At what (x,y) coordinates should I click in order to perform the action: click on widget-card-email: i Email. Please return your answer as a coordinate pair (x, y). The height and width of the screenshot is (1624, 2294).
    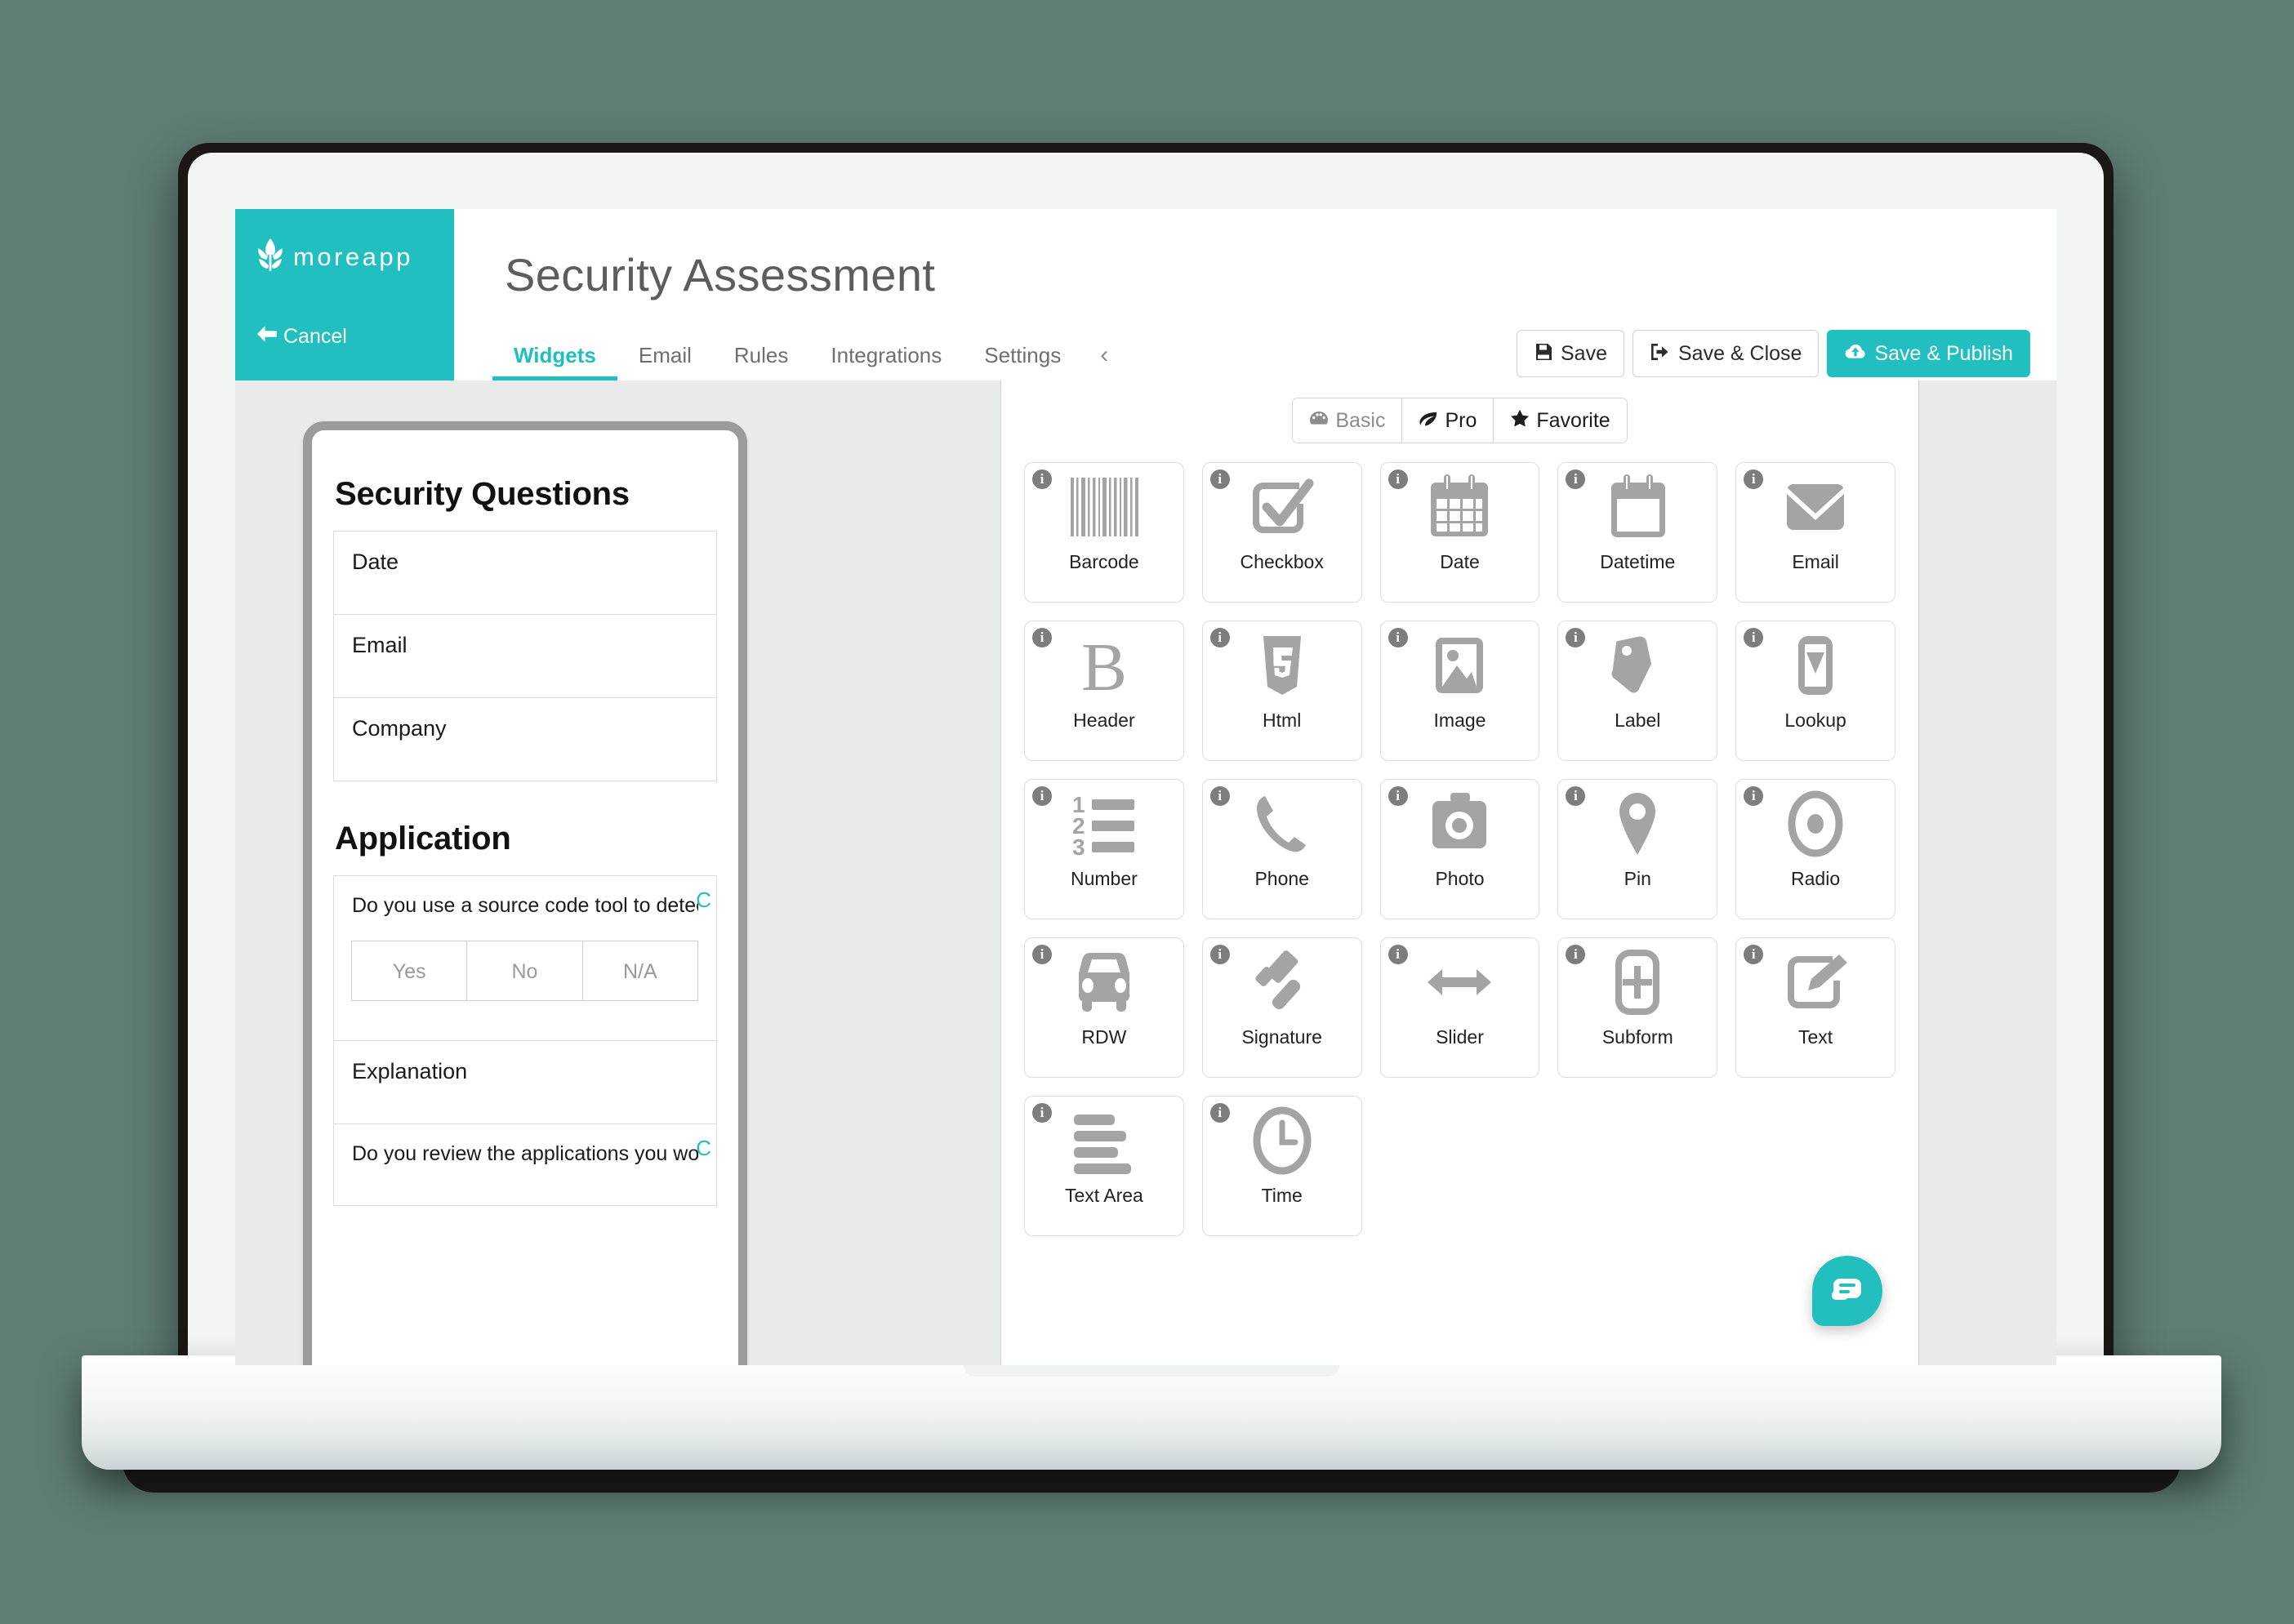
    Looking at the image, I should click on (1815, 532).